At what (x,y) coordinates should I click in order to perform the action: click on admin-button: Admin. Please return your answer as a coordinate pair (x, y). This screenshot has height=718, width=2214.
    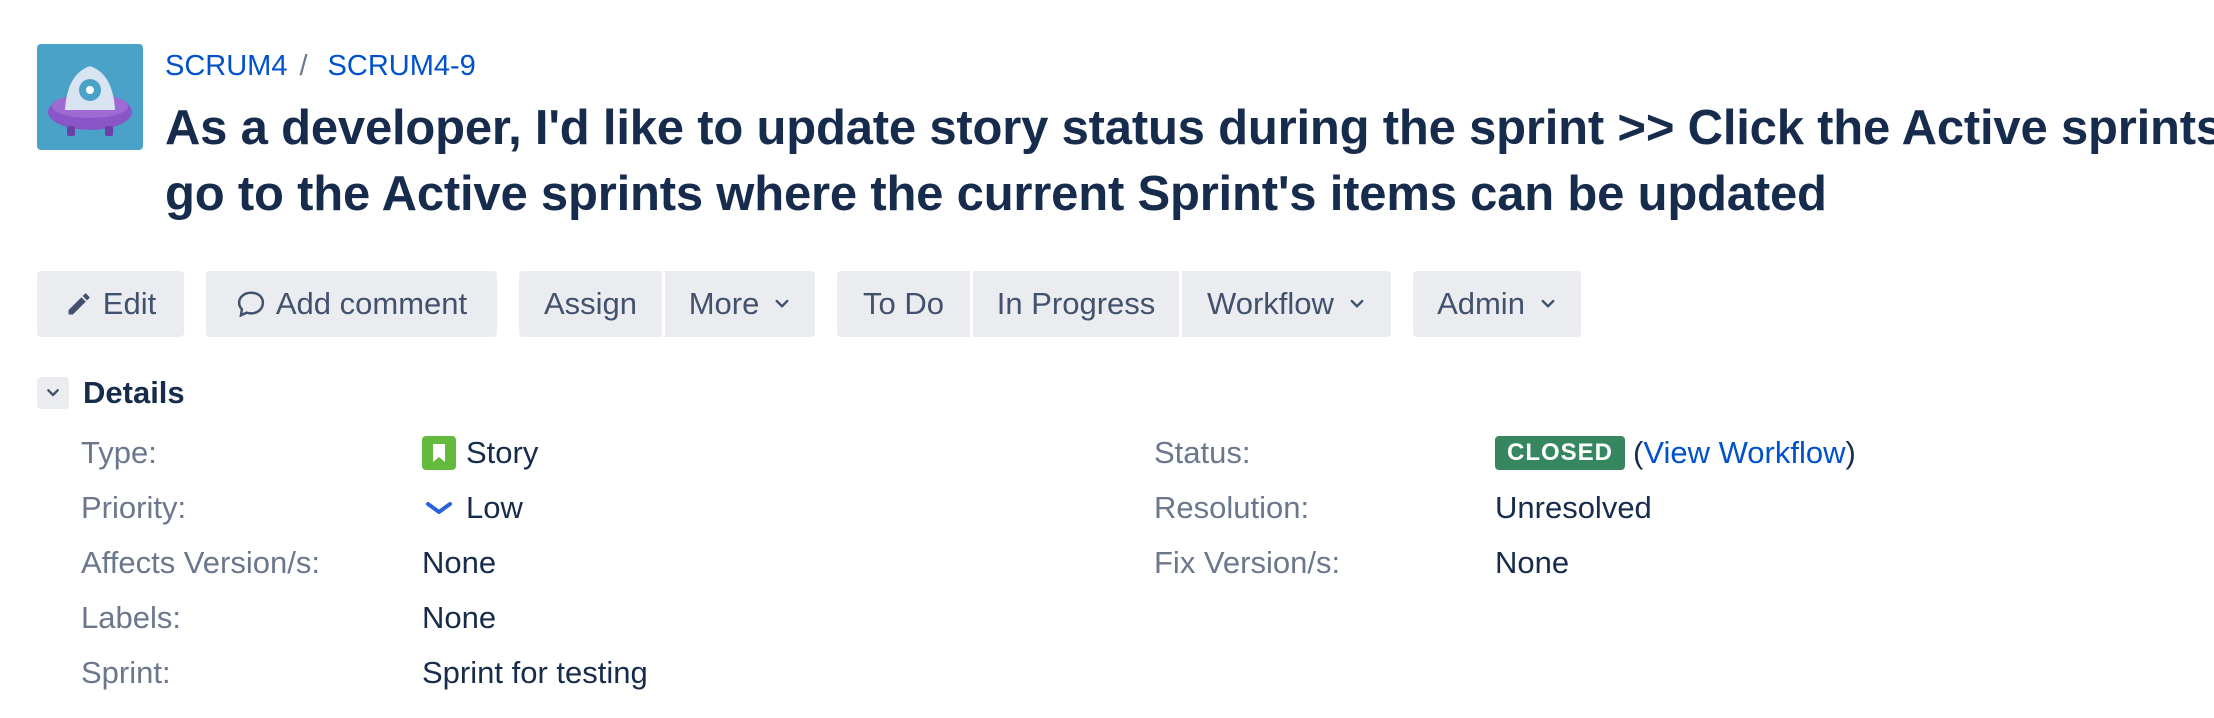
    Looking at the image, I should click on (1497, 304).